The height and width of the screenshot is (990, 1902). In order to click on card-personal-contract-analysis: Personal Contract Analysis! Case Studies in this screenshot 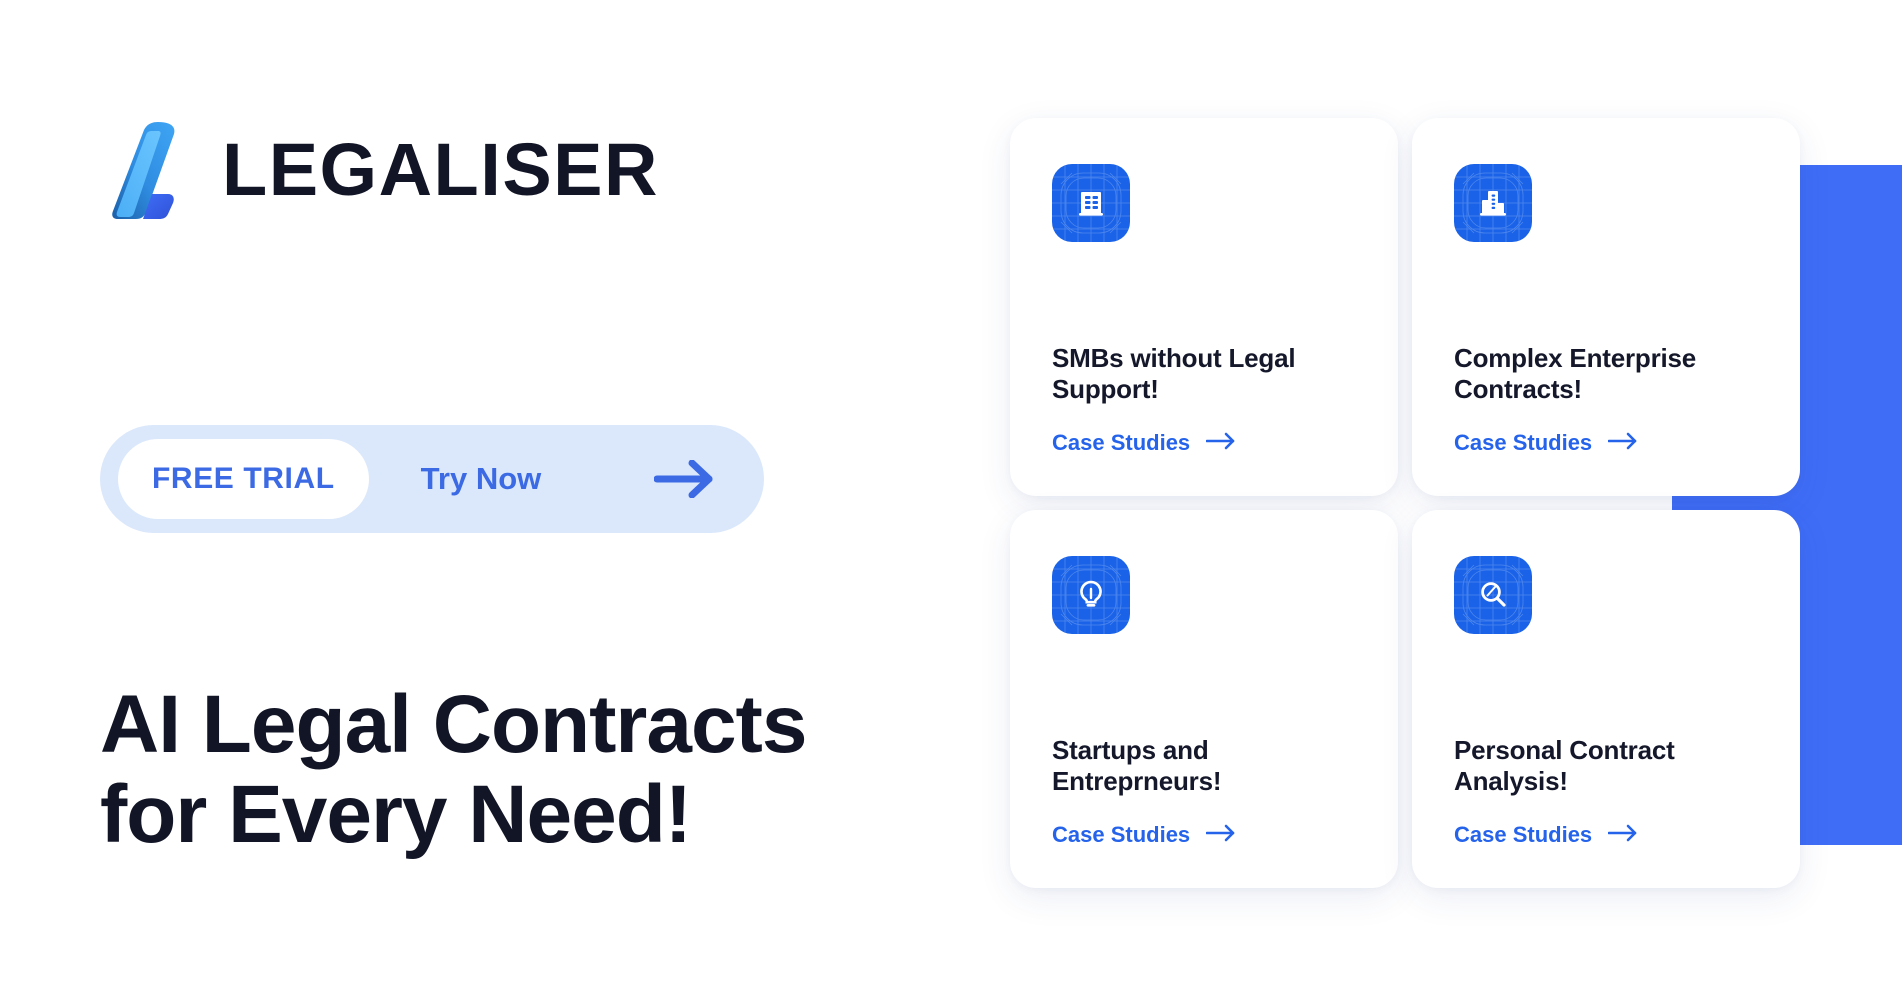, I will do `click(1606, 699)`.